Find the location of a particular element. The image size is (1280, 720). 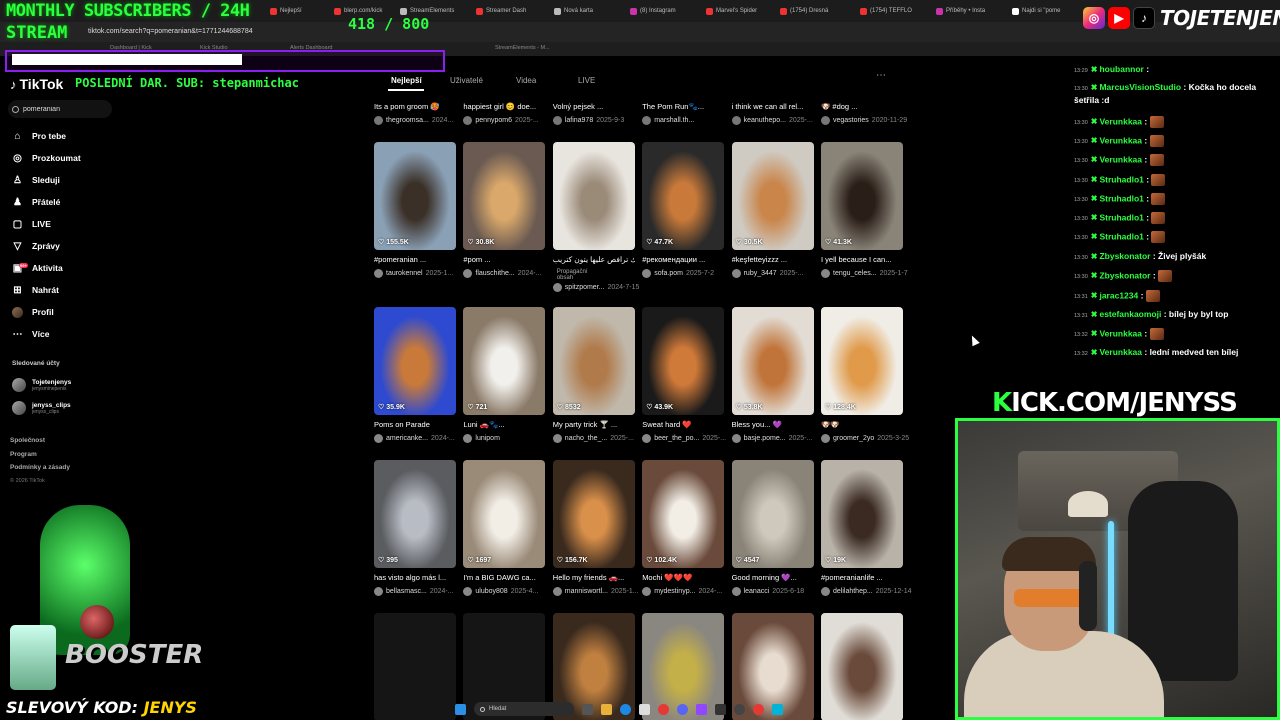

sidebar-item-pro-tebe: ⌂ Pro tebe is located at coordinates (39, 136).